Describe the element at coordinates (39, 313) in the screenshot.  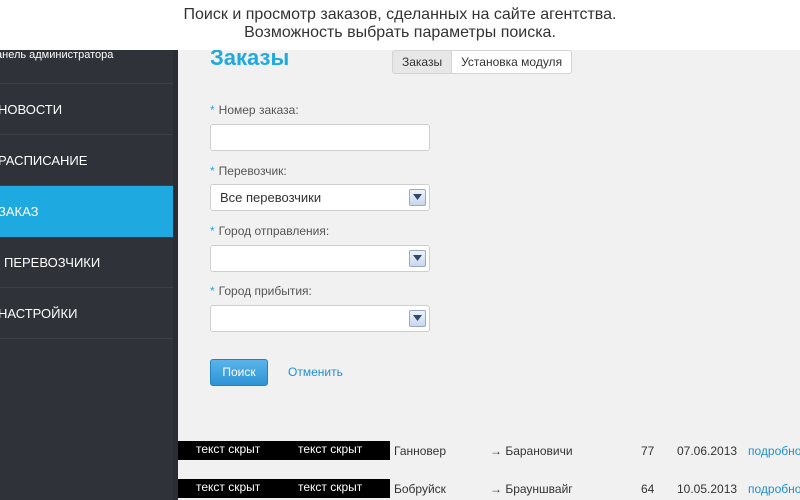
I see `sidebar-item-label: НАСТРОЙКИ` at that location.